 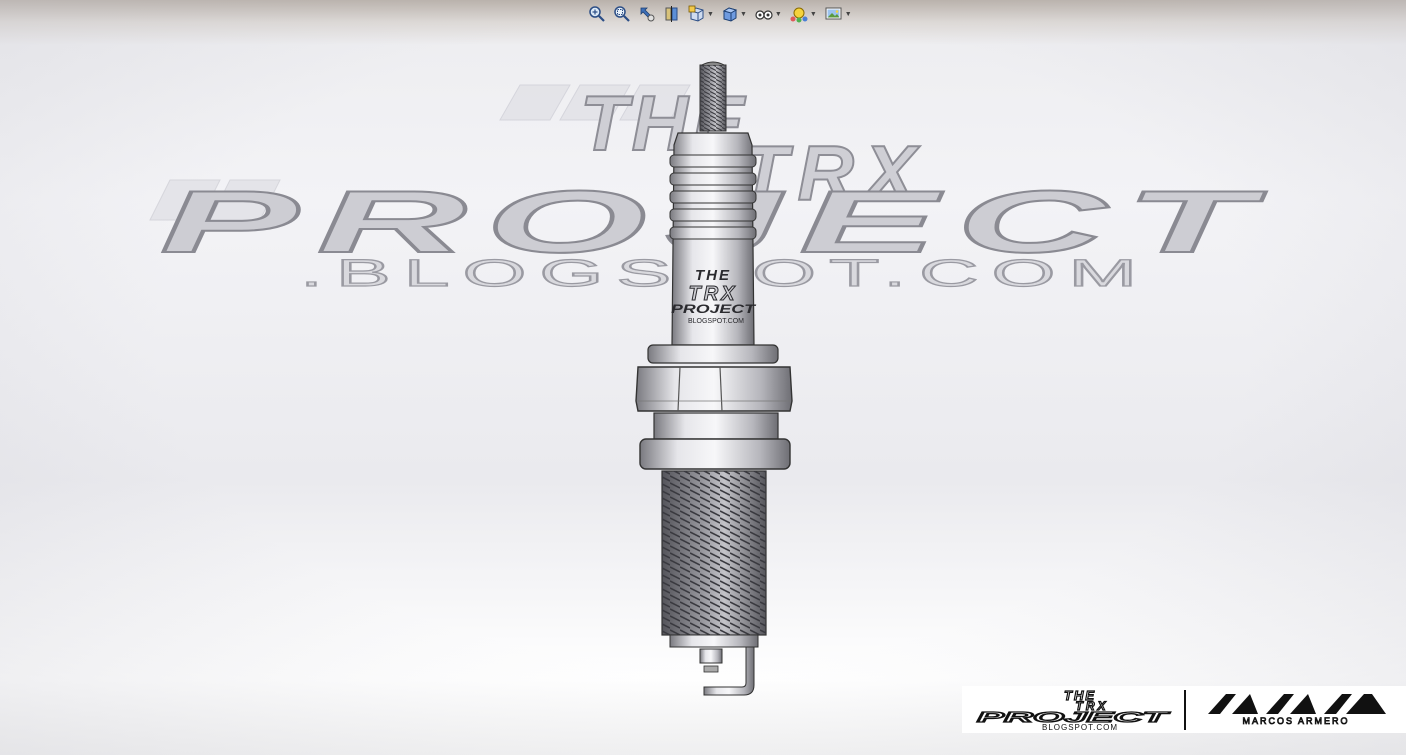 What do you see at coordinates (1073, 709) in the screenshot?
I see `trx-project-logo: THE TRX PROJECT BLOGSPOT.COM` at bounding box center [1073, 709].